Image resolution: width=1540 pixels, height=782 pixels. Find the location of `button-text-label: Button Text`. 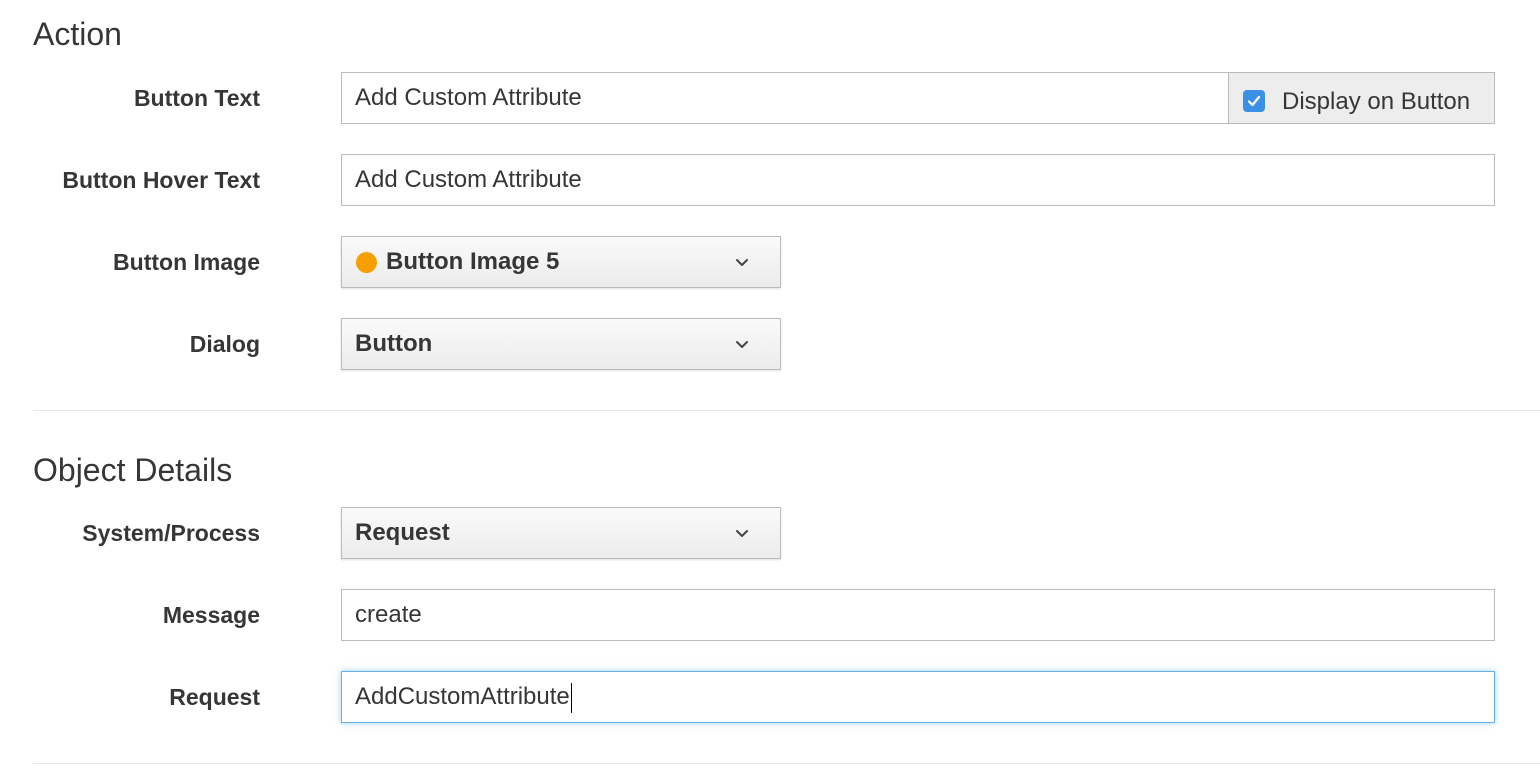

button-text-label: Button Text is located at coordinates (196, 98).